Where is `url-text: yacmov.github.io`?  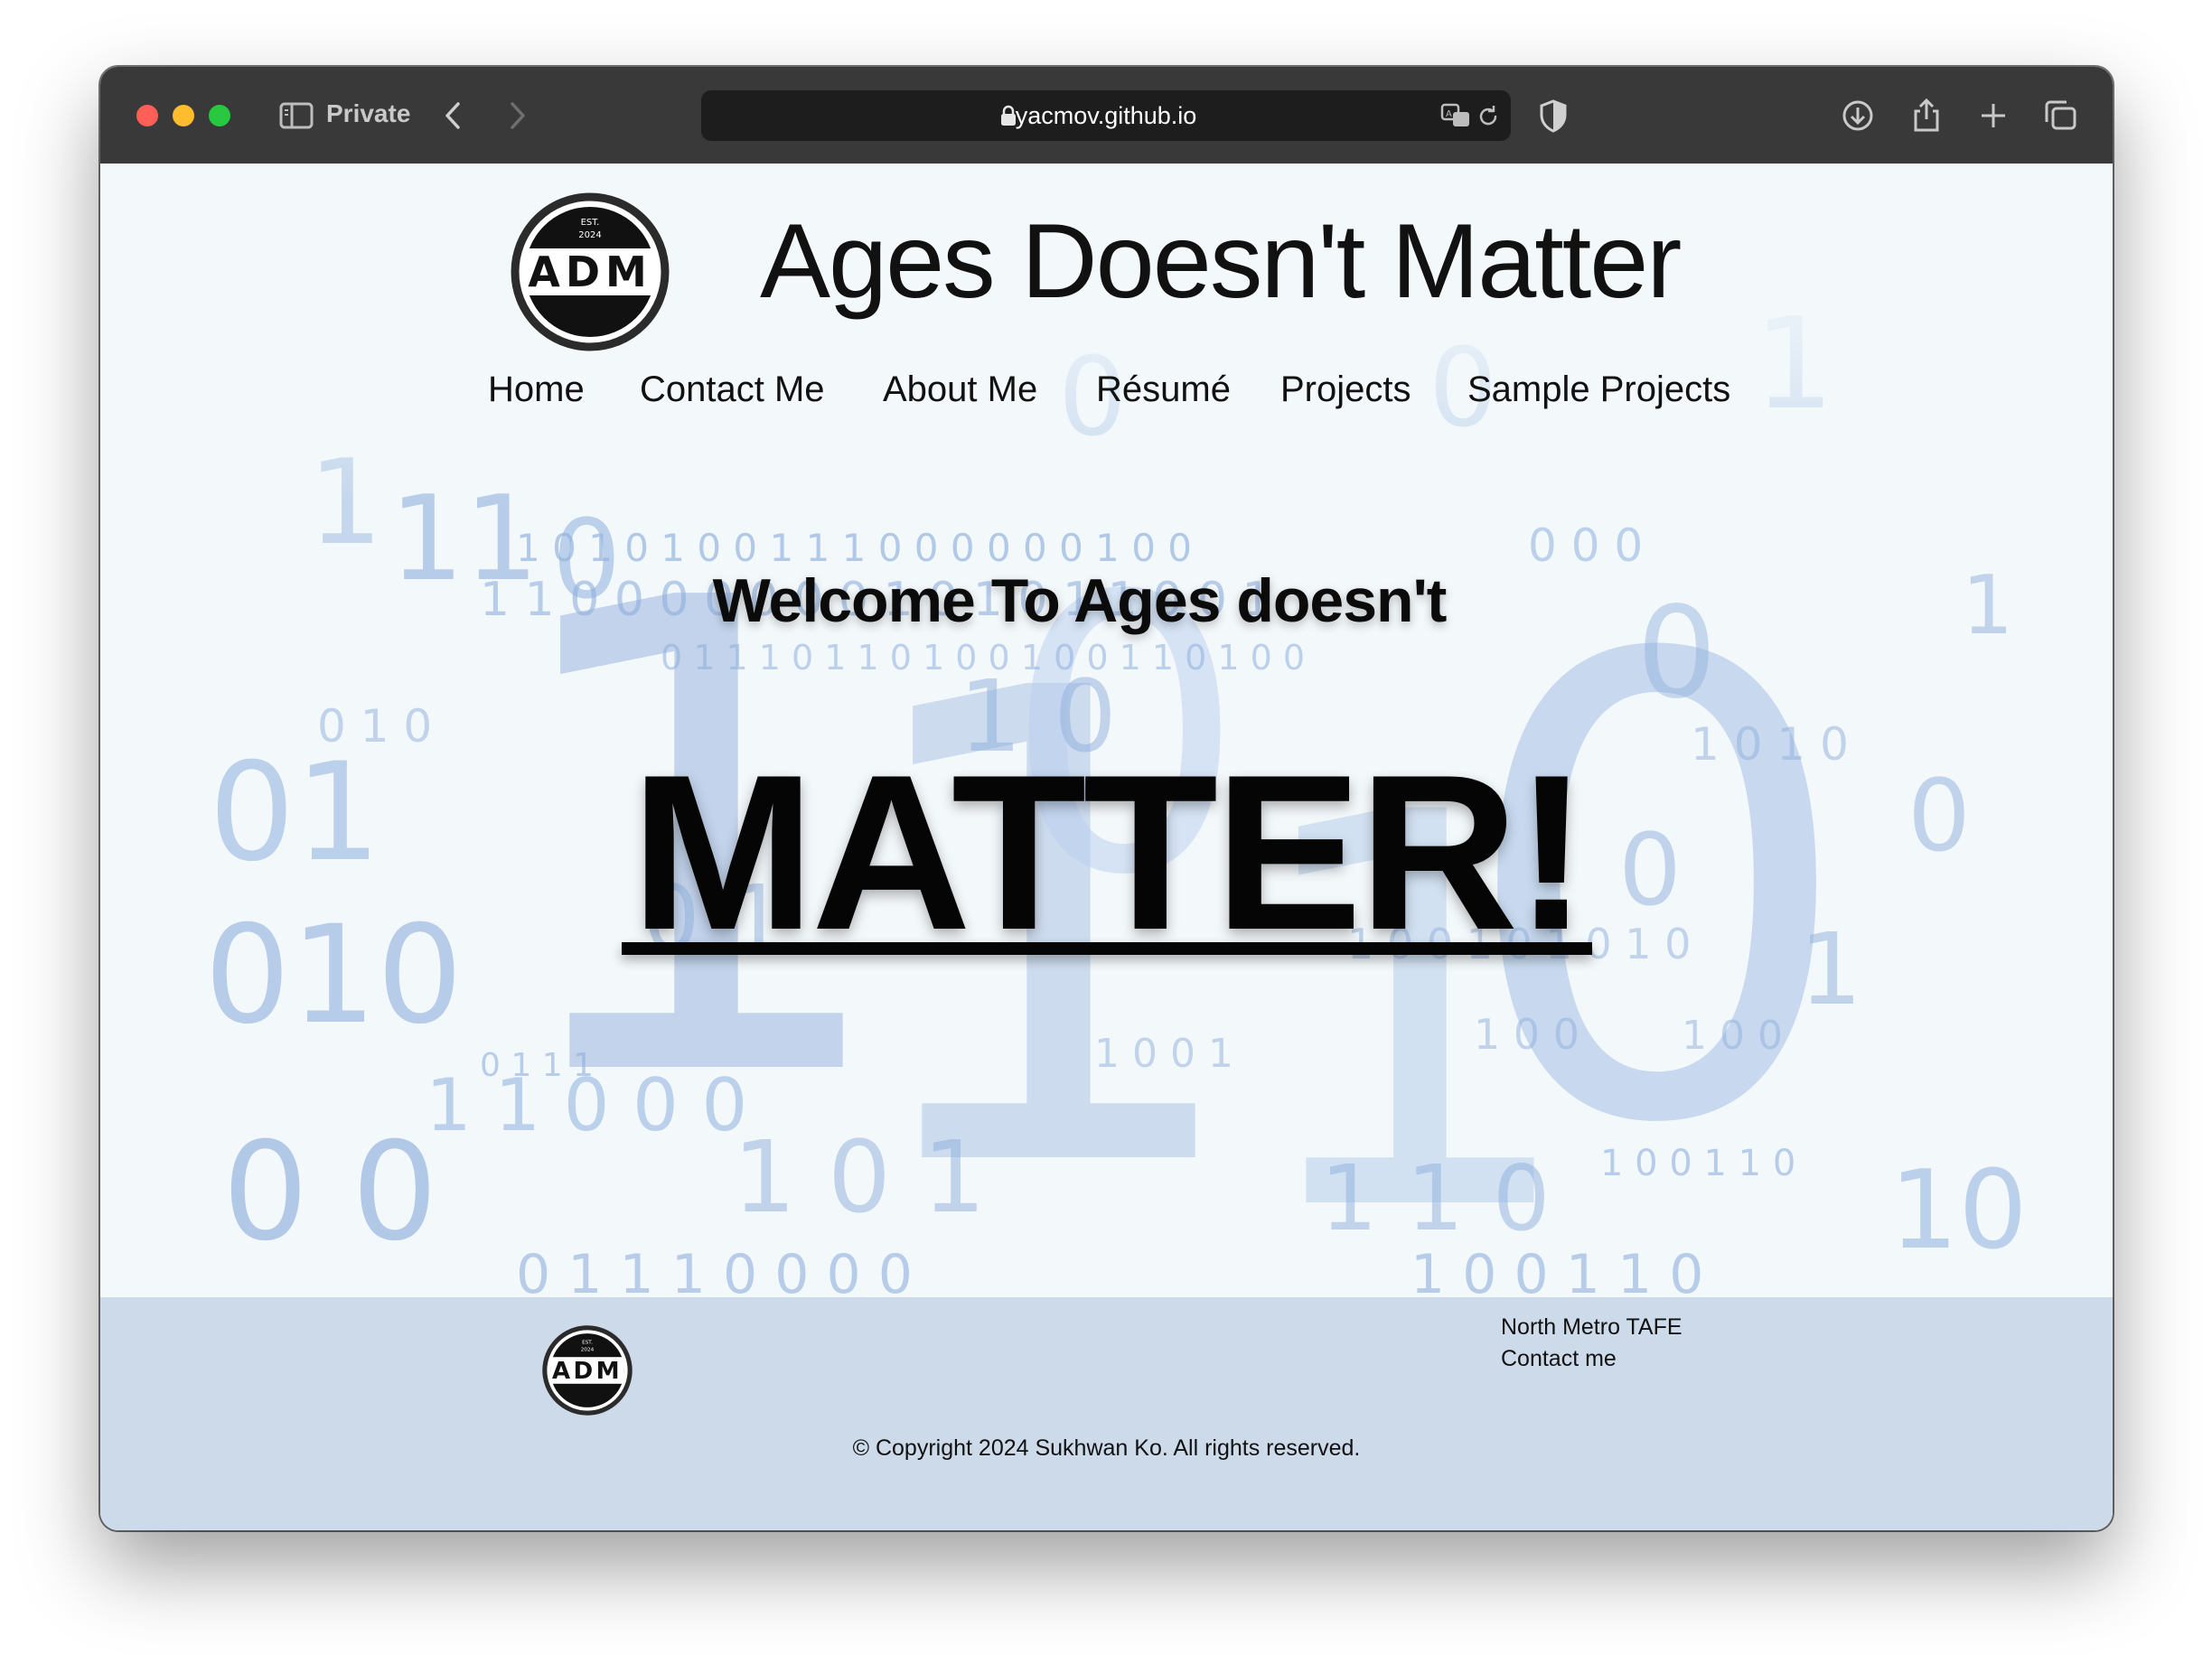 url-text: yacmov.github.io is located at coordinates (1106, 115).